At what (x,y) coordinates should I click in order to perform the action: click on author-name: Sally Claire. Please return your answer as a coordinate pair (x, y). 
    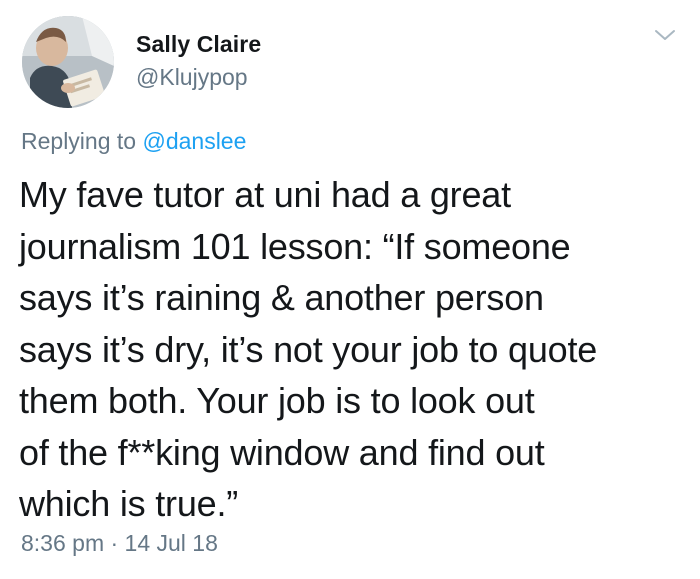
    Looking at the image, I should click on (198, 44).